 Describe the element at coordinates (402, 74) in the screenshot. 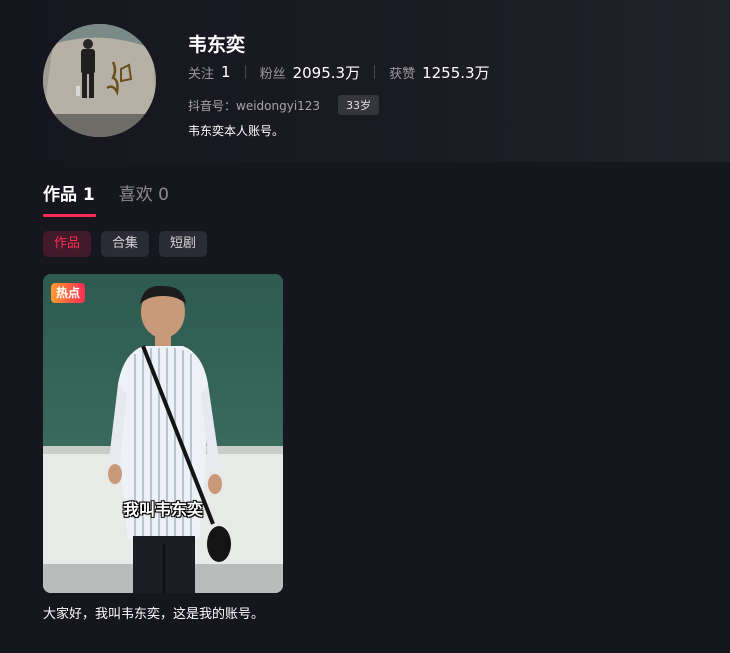

I see `likes-label: 获赞` at that location.